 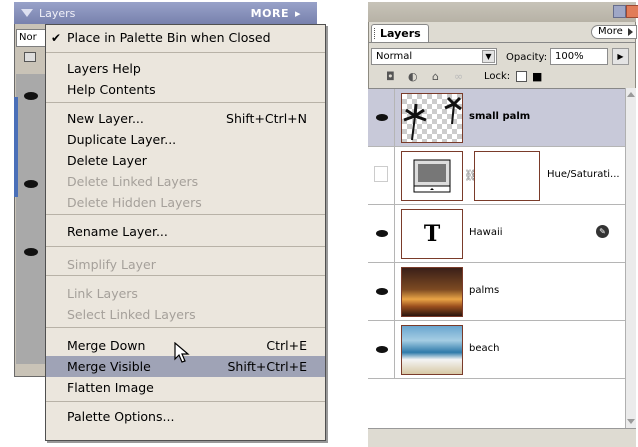 I want to click on more-button: More, so click(x=614, y=32).